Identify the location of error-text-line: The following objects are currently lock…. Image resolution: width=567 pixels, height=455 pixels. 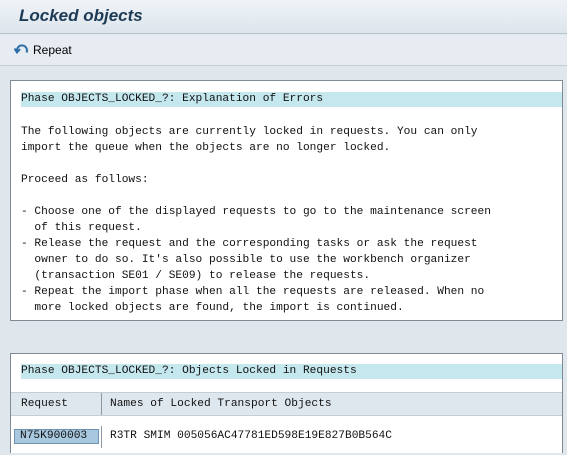
(249, 132).